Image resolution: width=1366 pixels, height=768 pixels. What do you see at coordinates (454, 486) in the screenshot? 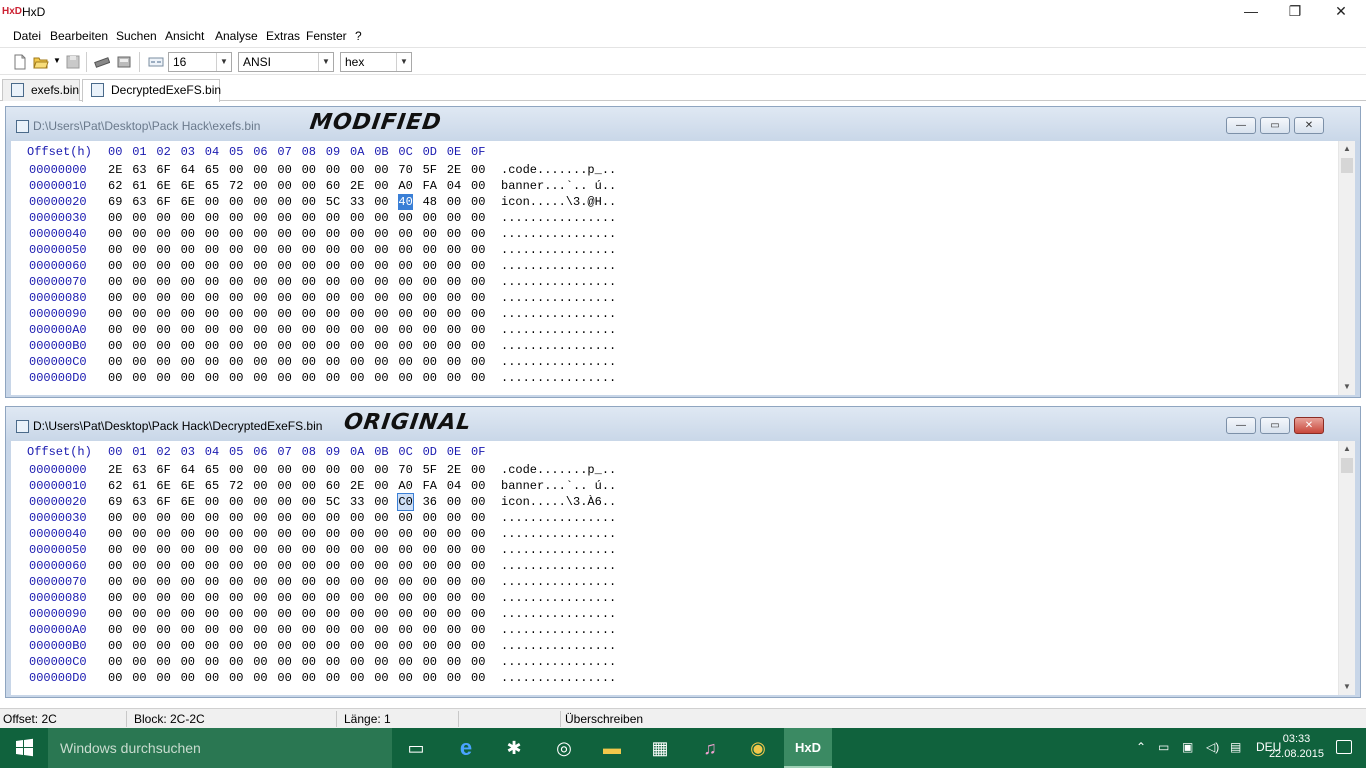
I see `hex-byte: 04` at bounding box center [454, 486].